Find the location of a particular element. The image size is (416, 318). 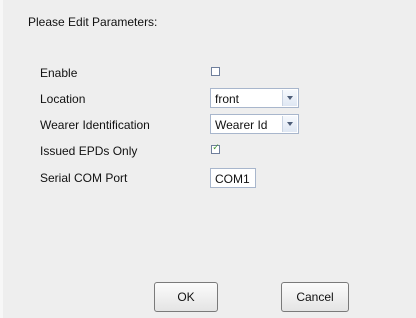

wearer-identification-dropdown-button is located at coordinates (289, 124).